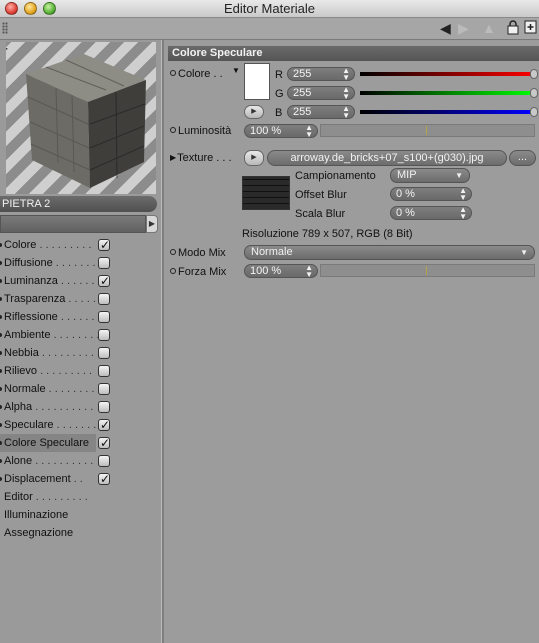  I want to click on r-slider, so click(449, 74).